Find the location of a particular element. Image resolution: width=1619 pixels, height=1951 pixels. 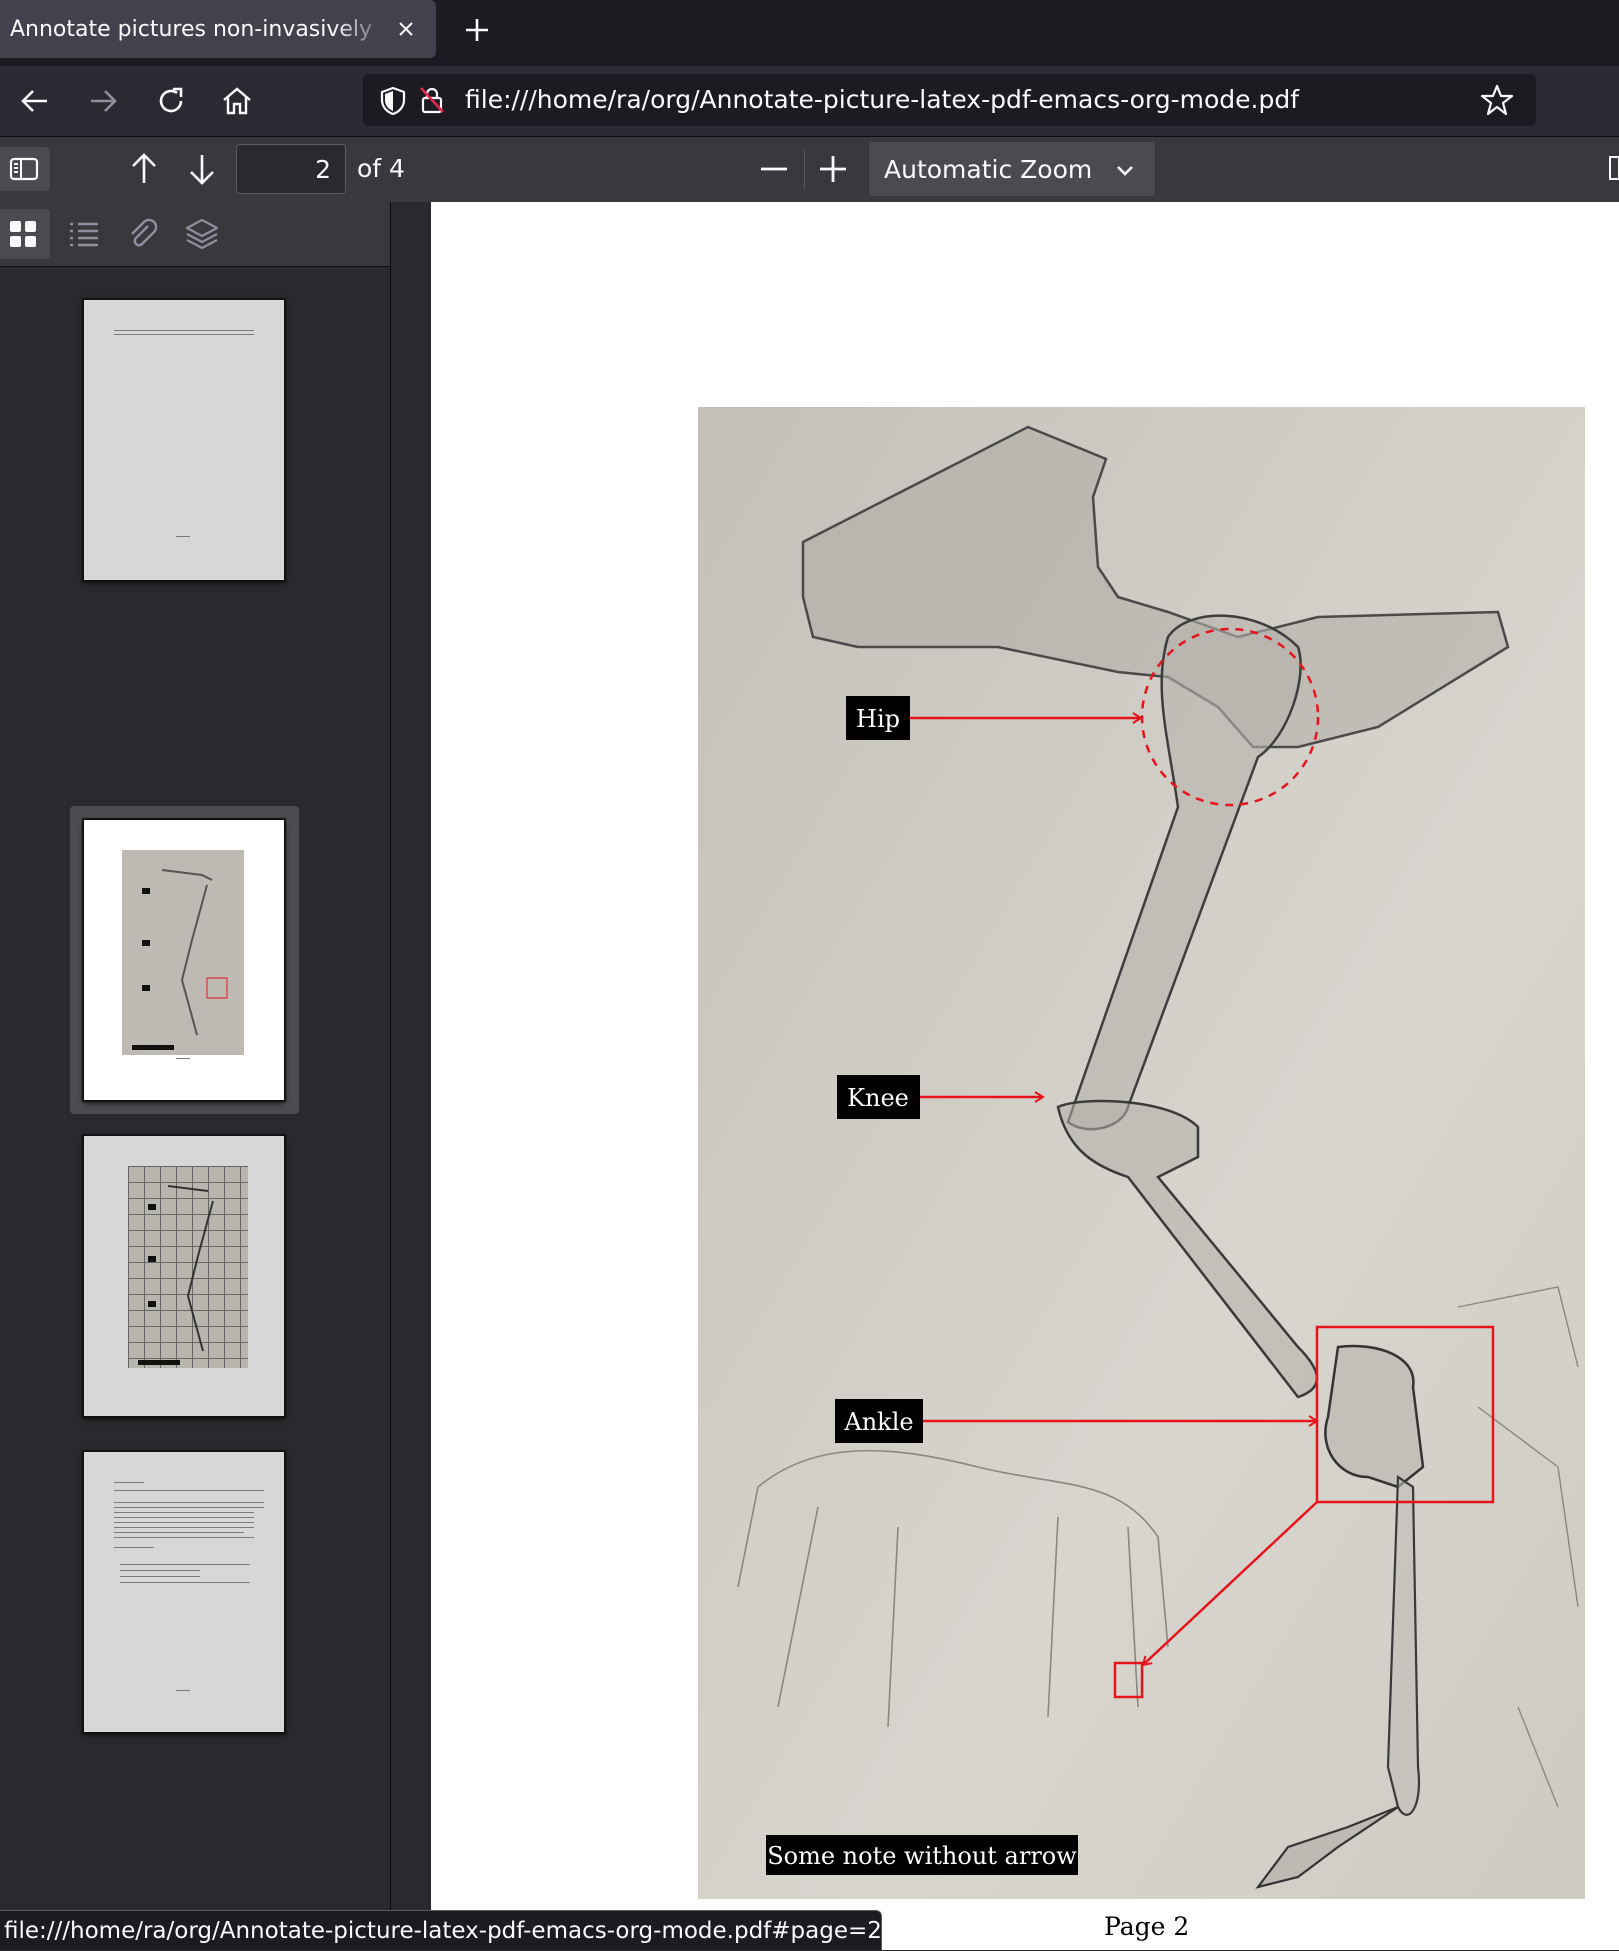

back-icon is located at coordinates (35, 101).